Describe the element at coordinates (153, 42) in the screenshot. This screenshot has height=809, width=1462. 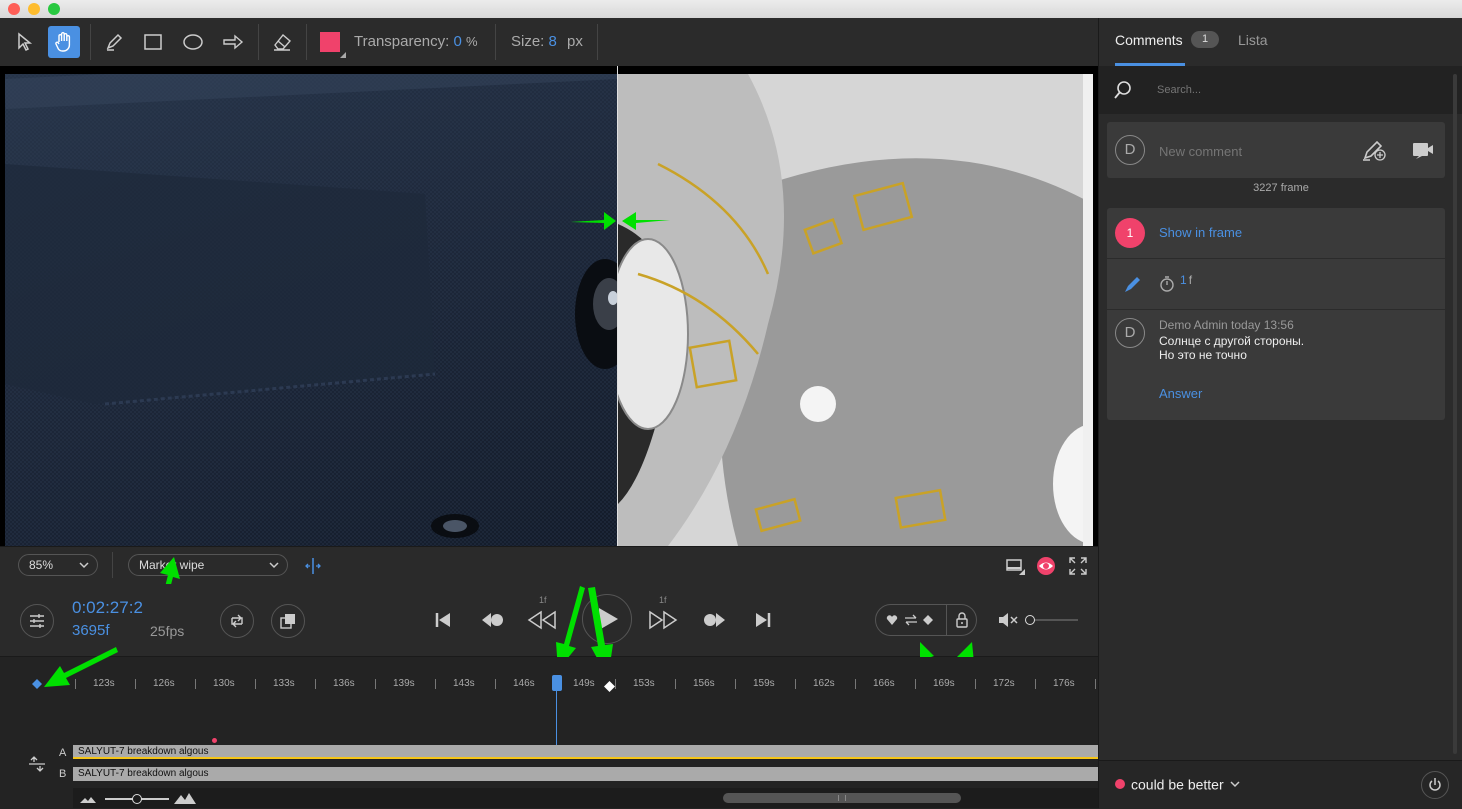
I see `rectangle-tool-button` at that location.